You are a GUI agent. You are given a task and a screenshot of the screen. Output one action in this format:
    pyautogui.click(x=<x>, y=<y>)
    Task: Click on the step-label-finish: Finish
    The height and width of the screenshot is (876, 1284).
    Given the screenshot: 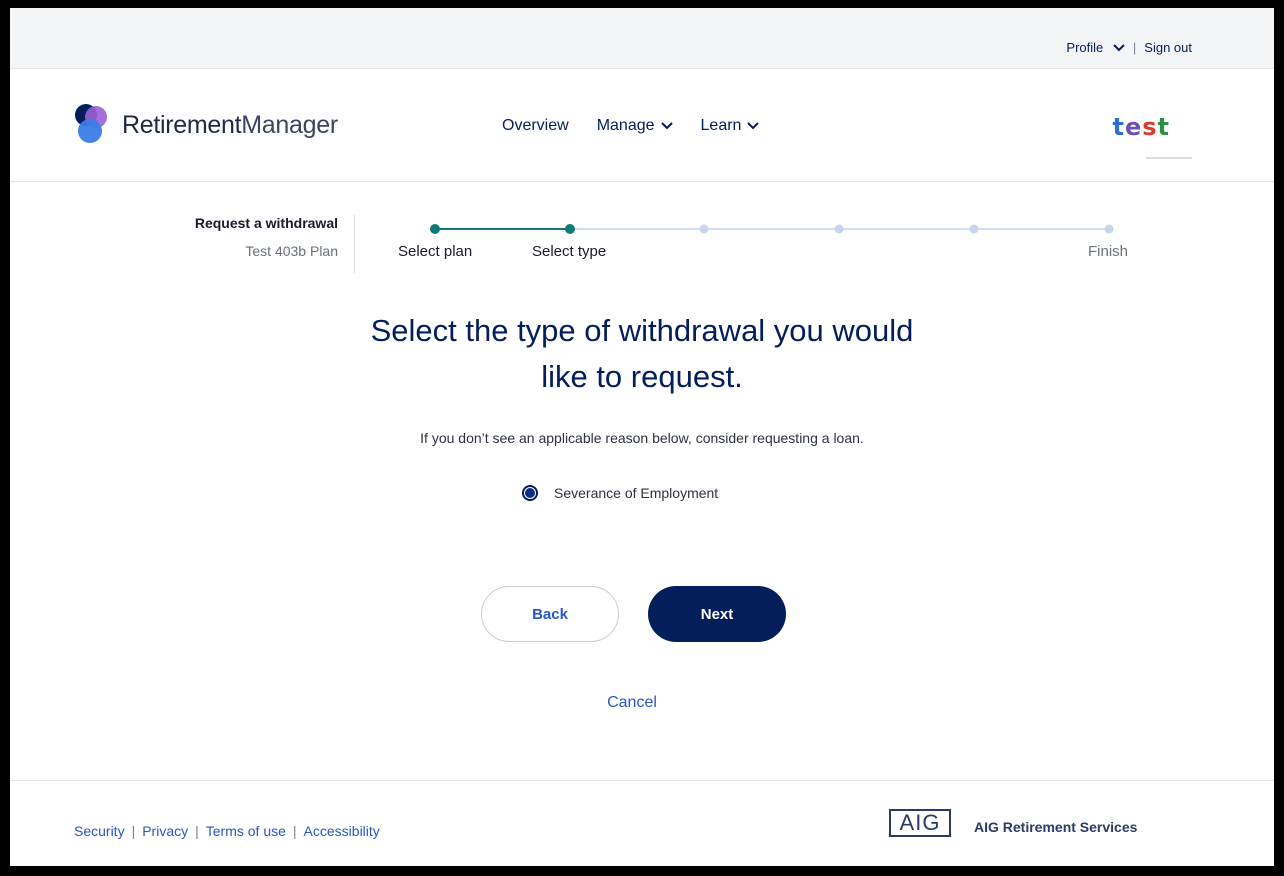 What is the action you would take?
    pyautogui.click(x=1108, y=251)
    